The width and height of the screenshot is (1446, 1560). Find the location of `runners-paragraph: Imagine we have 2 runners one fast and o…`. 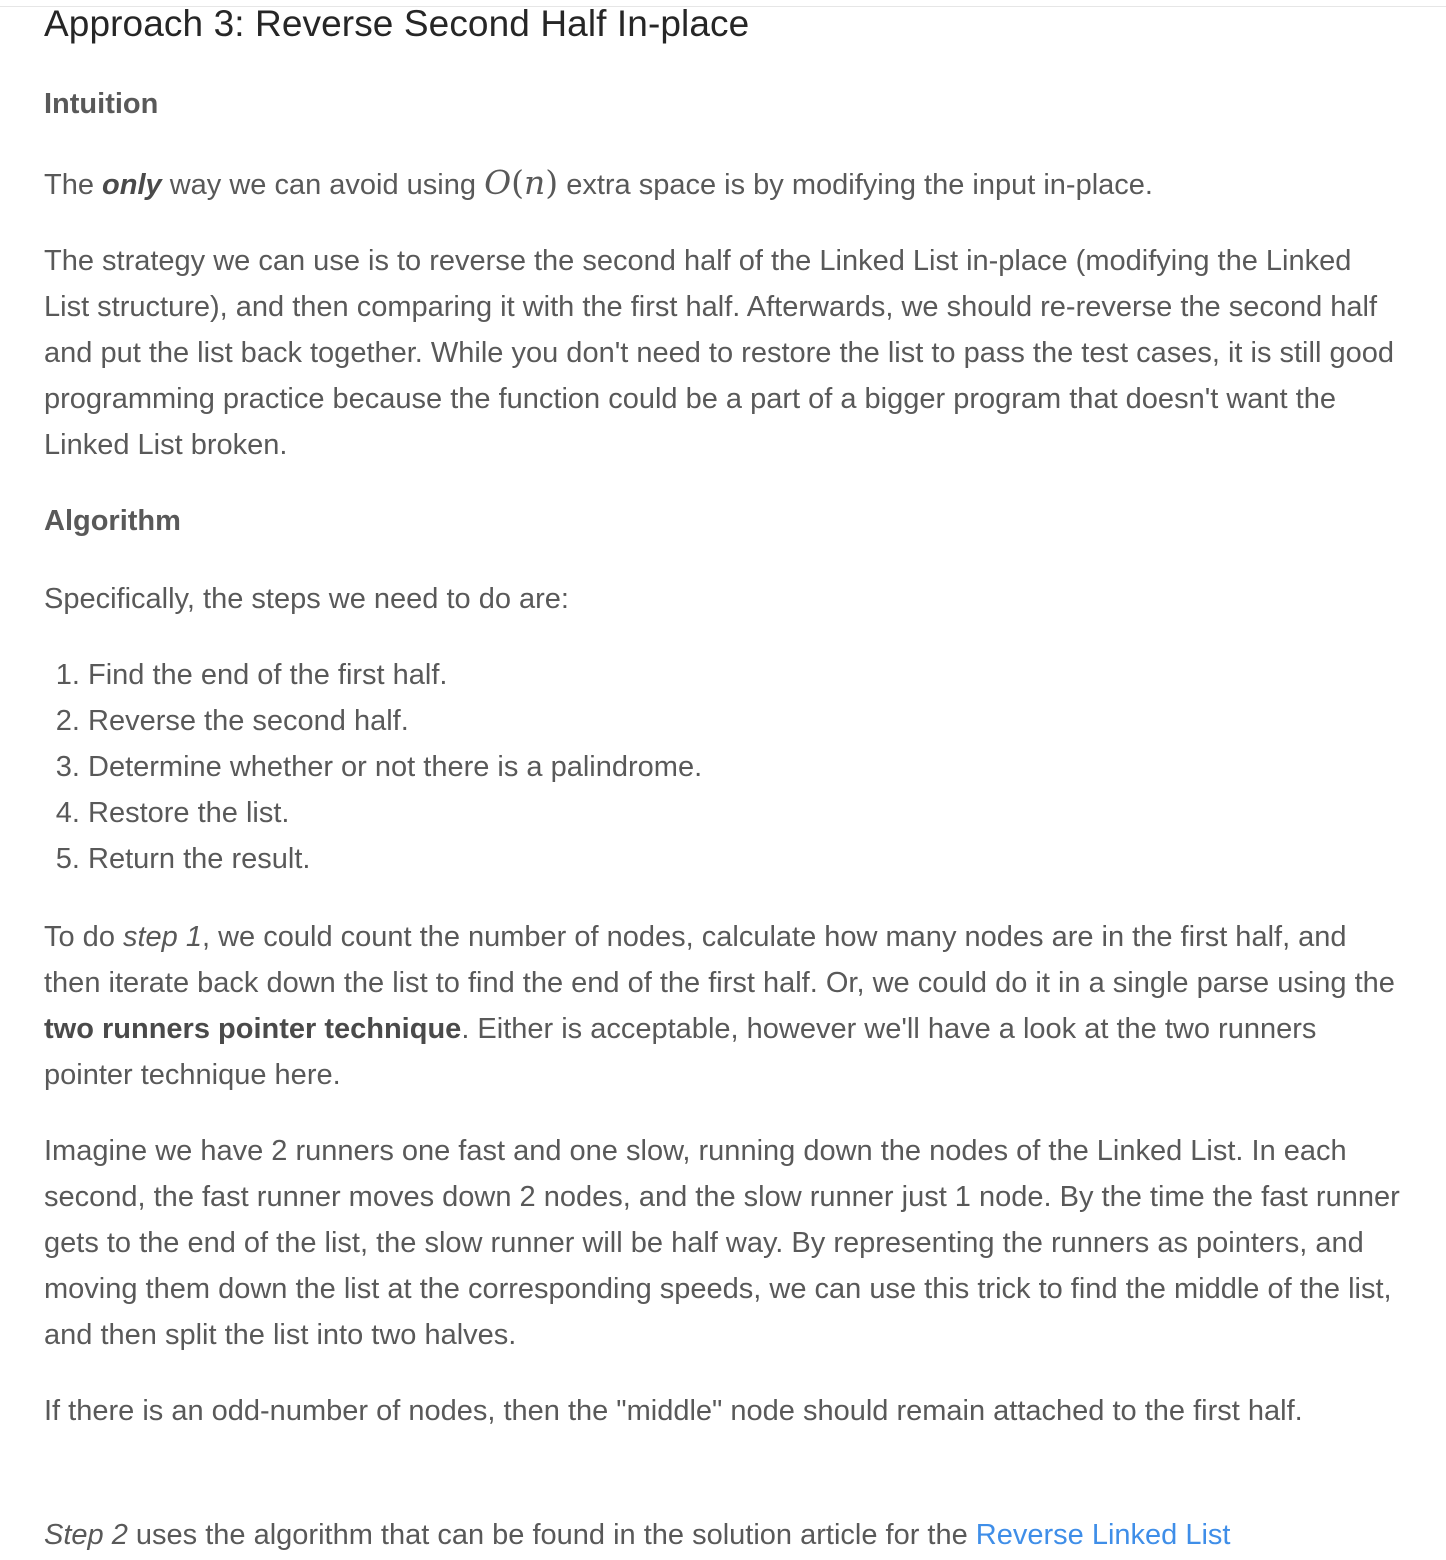

runners-paragraph: Imagine we have 2 runners one fast and o… is located at coordinates (722, 1243).